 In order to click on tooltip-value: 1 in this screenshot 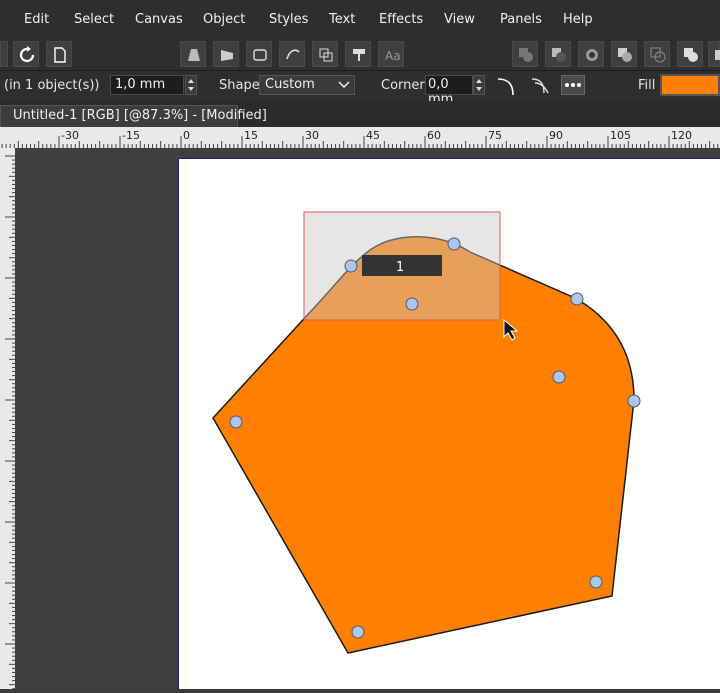, I will do `click(400, 267)`.